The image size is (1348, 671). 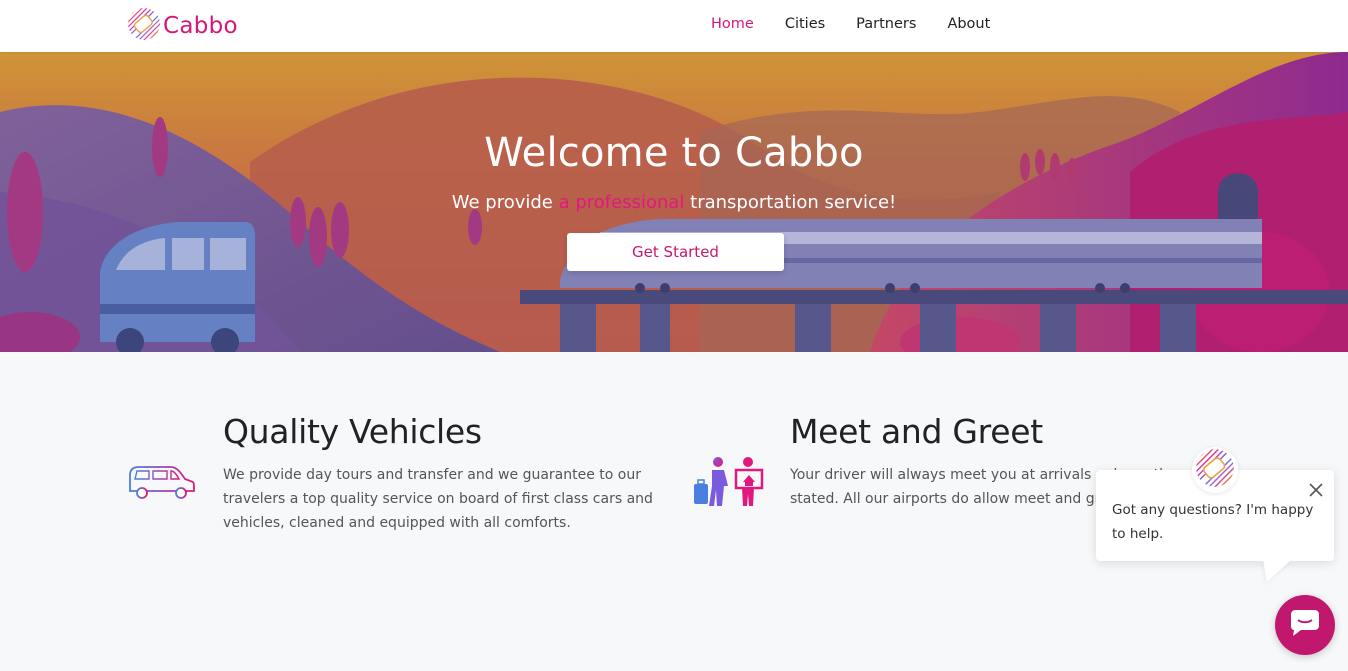 What do you see at coordinates (674, 153) in the screenshot?
I see `hero-title: Welcome to Cabbo` at bounding box center [674, 153].